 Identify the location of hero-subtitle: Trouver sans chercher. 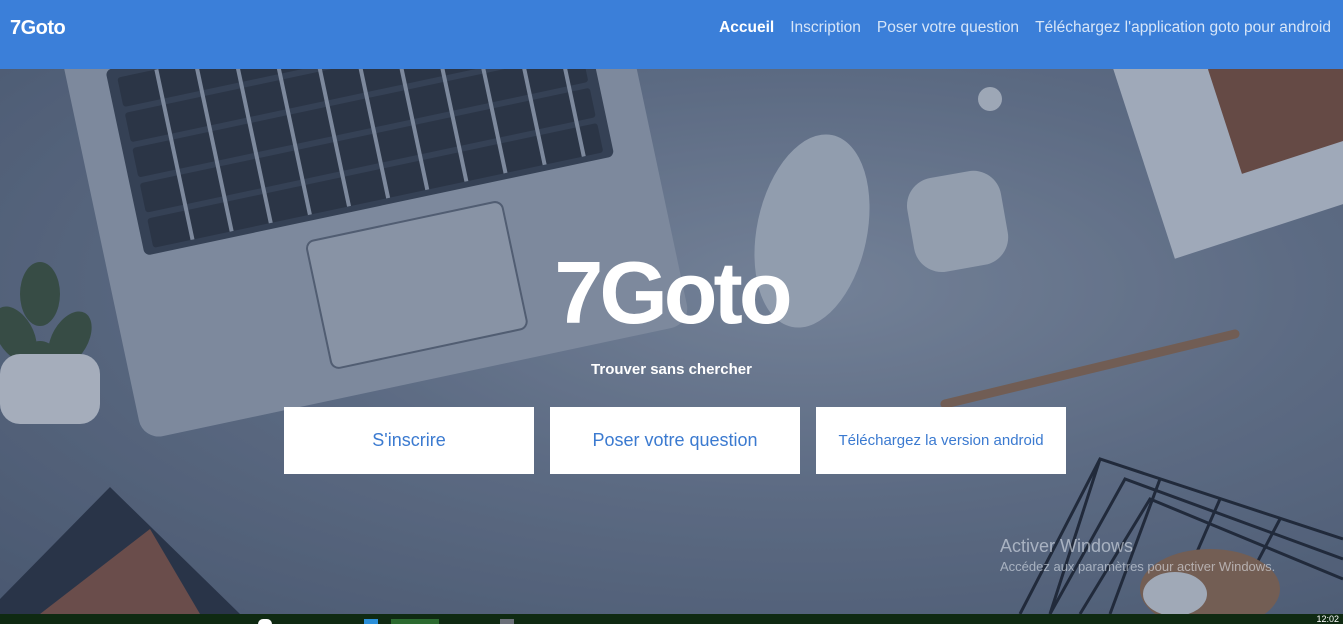
(671, 369).